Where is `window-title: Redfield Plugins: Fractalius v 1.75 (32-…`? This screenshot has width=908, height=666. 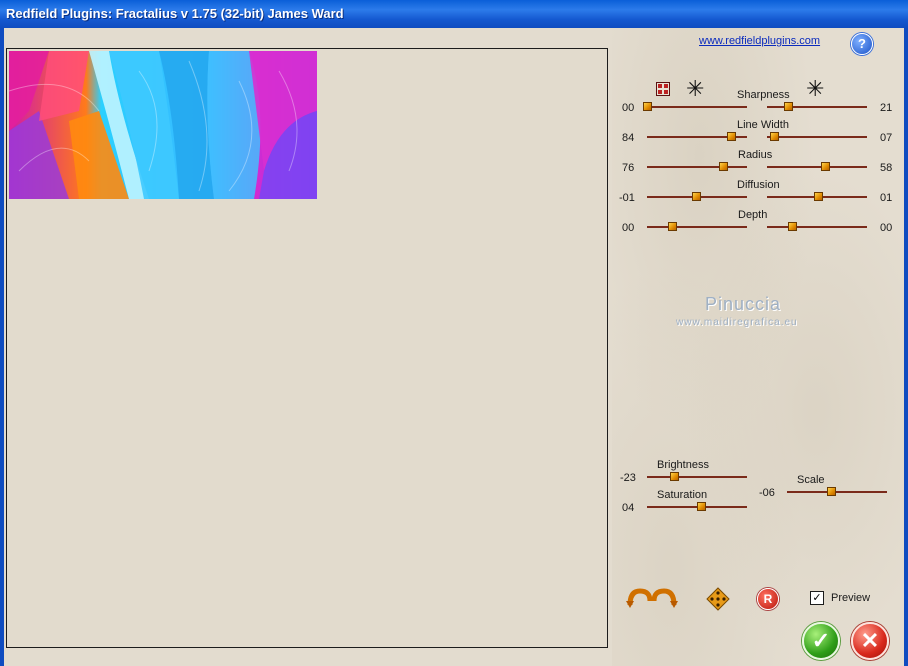
window-title: Redfield Plugins: Fractalius v 1.75 (32-… is located at coordinates (175, 13).